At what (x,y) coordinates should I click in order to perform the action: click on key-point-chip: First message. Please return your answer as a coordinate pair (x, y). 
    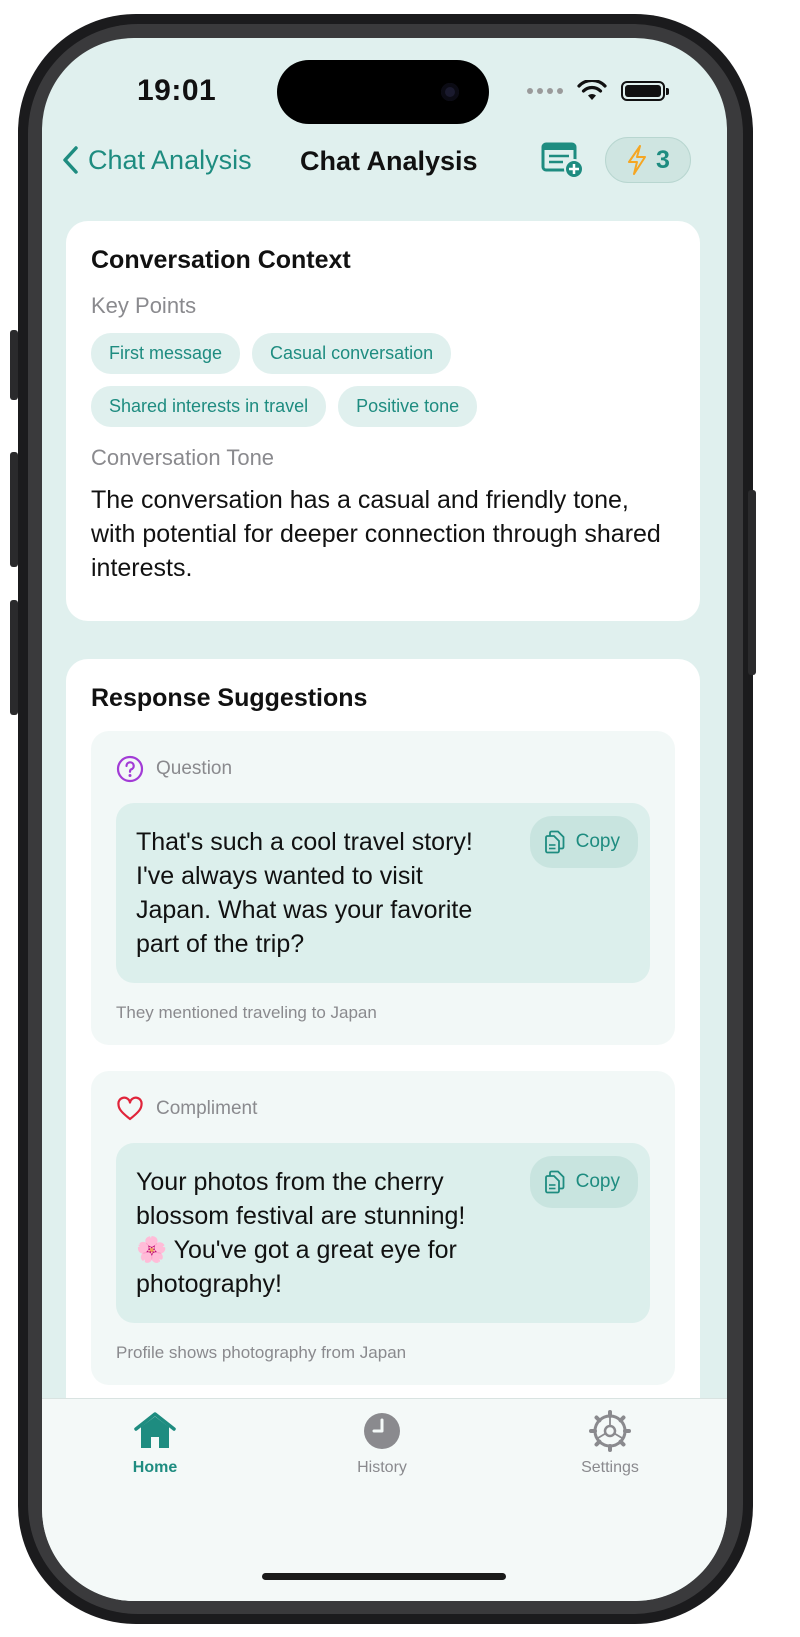
    Looking at the image, I should click on (166, 353).